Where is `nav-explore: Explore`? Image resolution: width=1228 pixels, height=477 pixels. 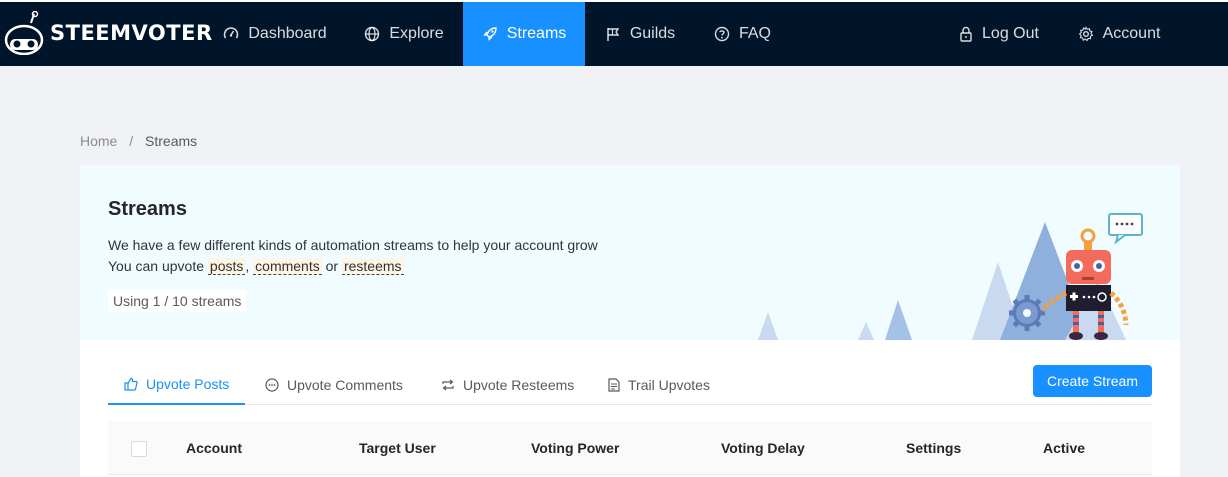
nav-explore: Explore is located at coordinates (404, 34).